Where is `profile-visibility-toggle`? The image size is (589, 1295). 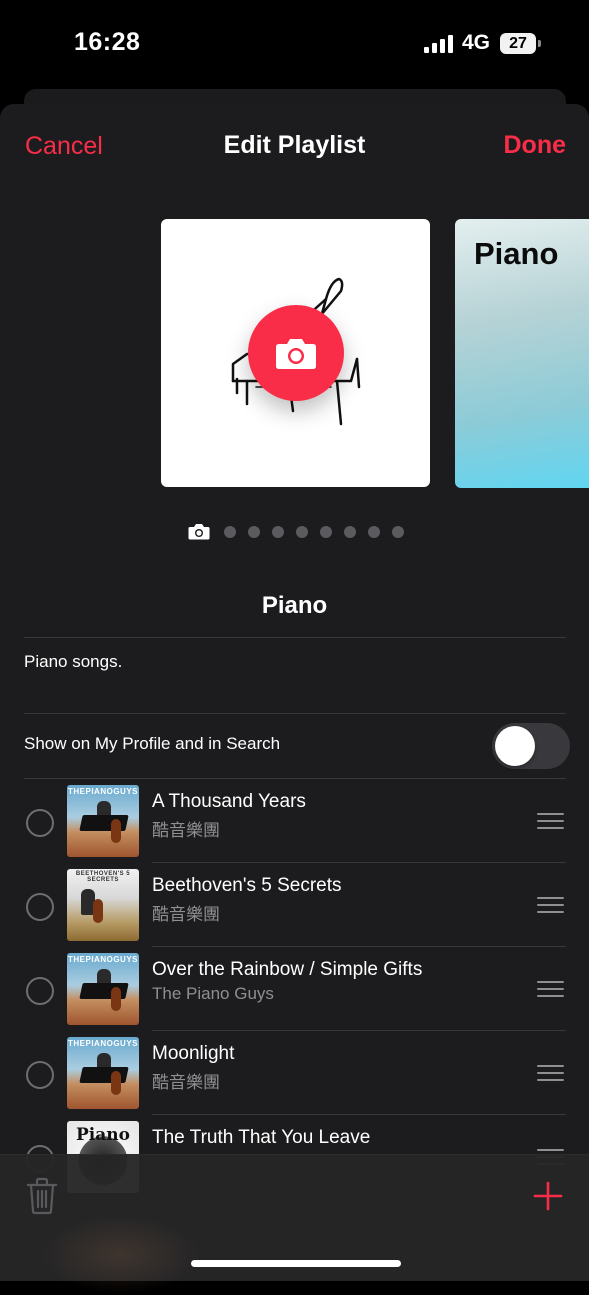
profile-visibility-toggle is located at coordinates (531, 746).